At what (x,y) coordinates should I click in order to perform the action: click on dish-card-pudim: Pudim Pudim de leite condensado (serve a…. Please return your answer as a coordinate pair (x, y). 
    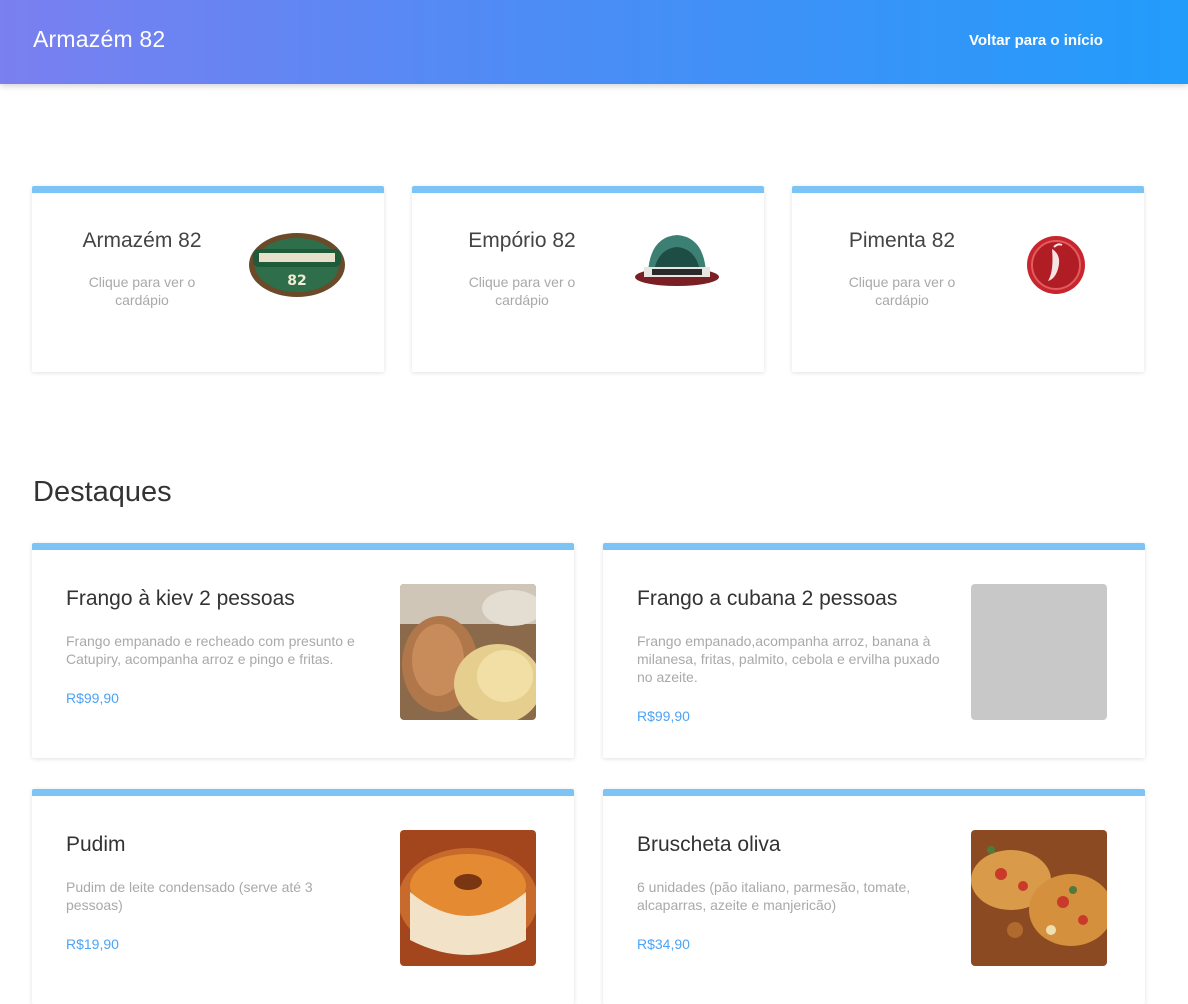
    Looking at the image, I should click on (303, 896).